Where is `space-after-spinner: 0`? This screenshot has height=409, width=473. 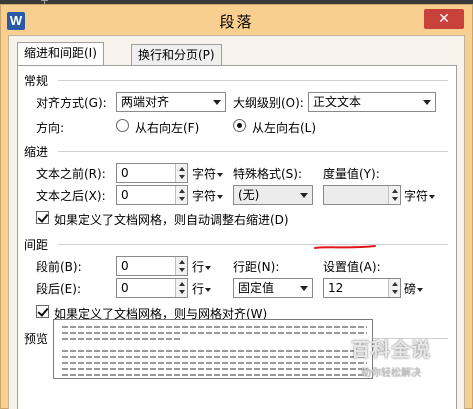 space-after-spinner: 0 is located at coordinates (152, 288).